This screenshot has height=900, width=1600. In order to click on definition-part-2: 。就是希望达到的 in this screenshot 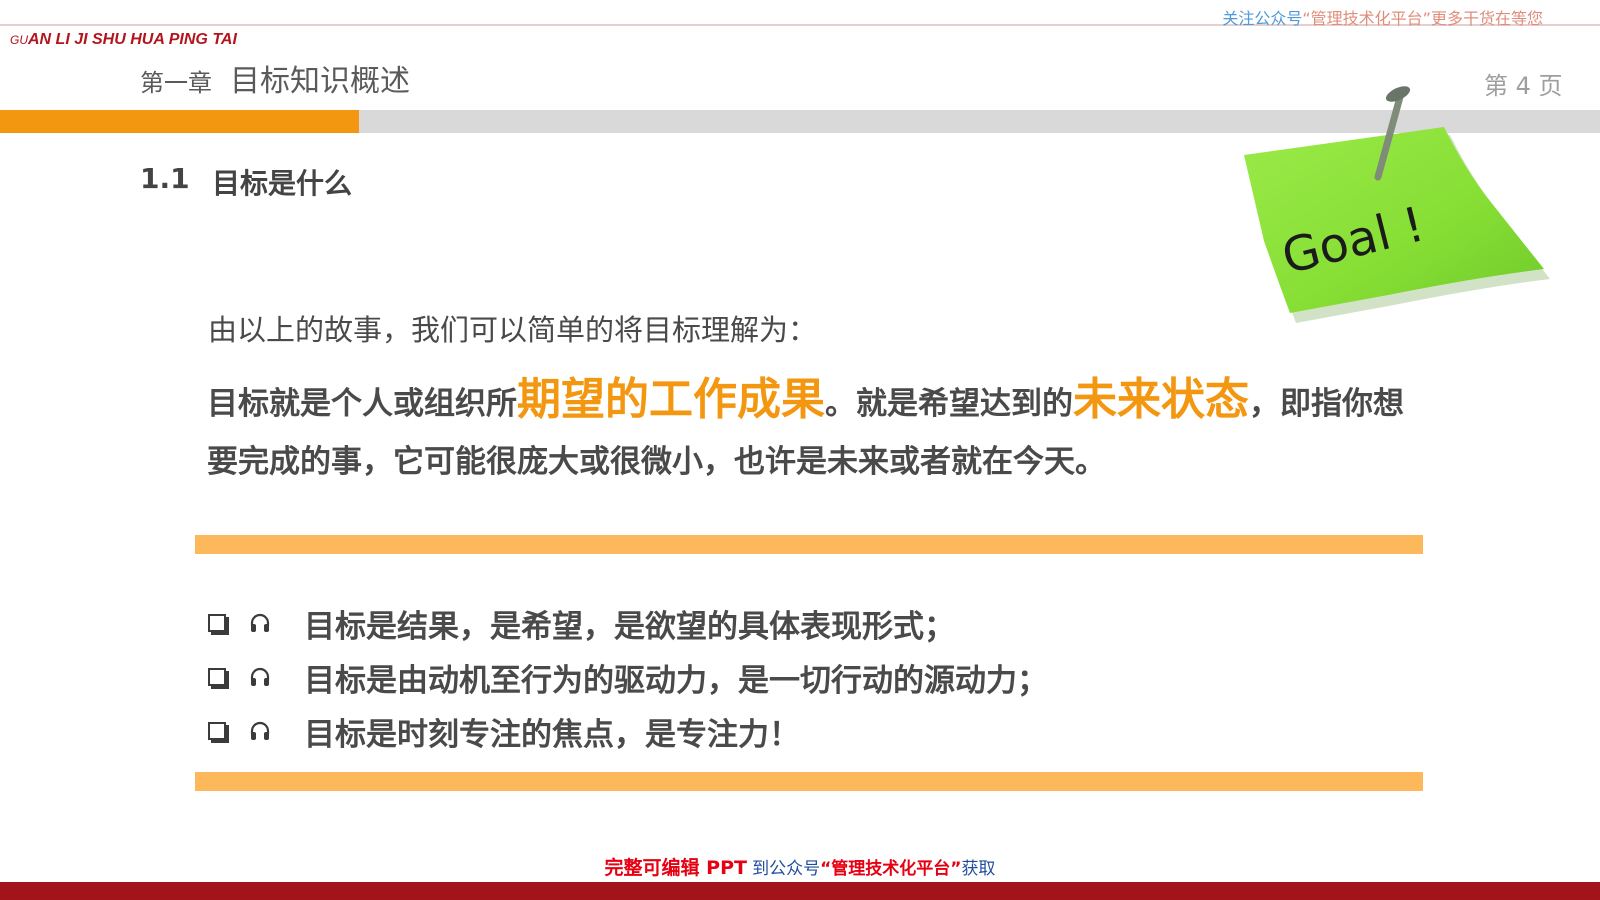, I will do `click(949, 404)`.